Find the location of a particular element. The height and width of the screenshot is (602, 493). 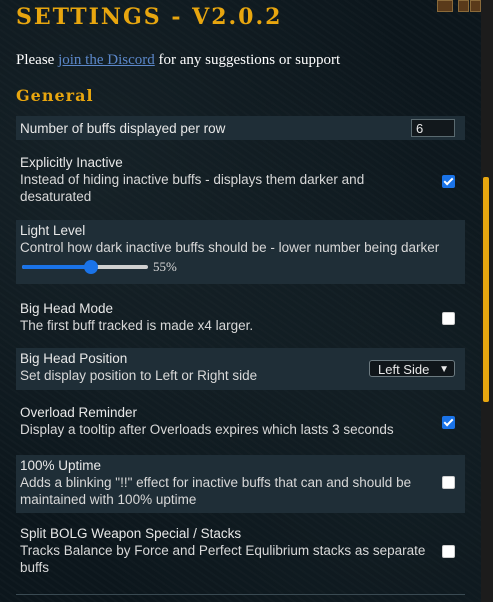

setting-label: Explicitly Inactive is located at coordinates (71, 162).